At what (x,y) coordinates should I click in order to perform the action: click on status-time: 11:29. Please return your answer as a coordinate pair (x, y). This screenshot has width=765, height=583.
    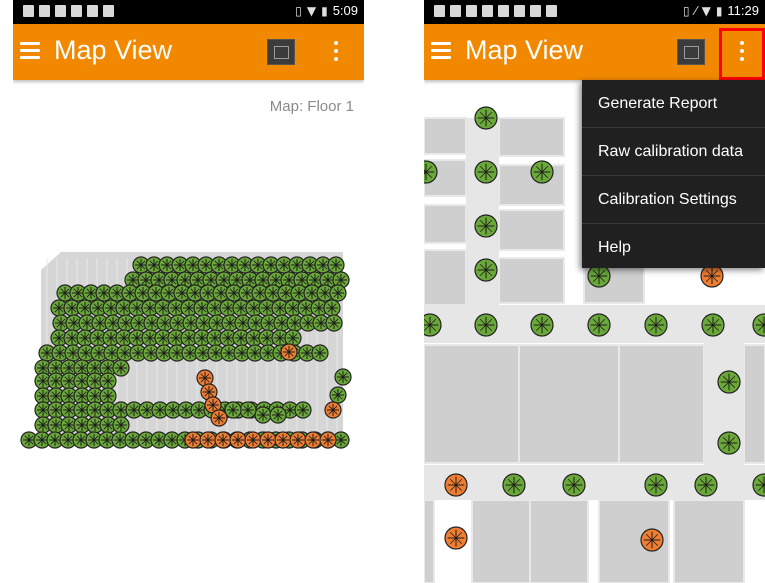
    Looking at the image, I should click on (743, 10).